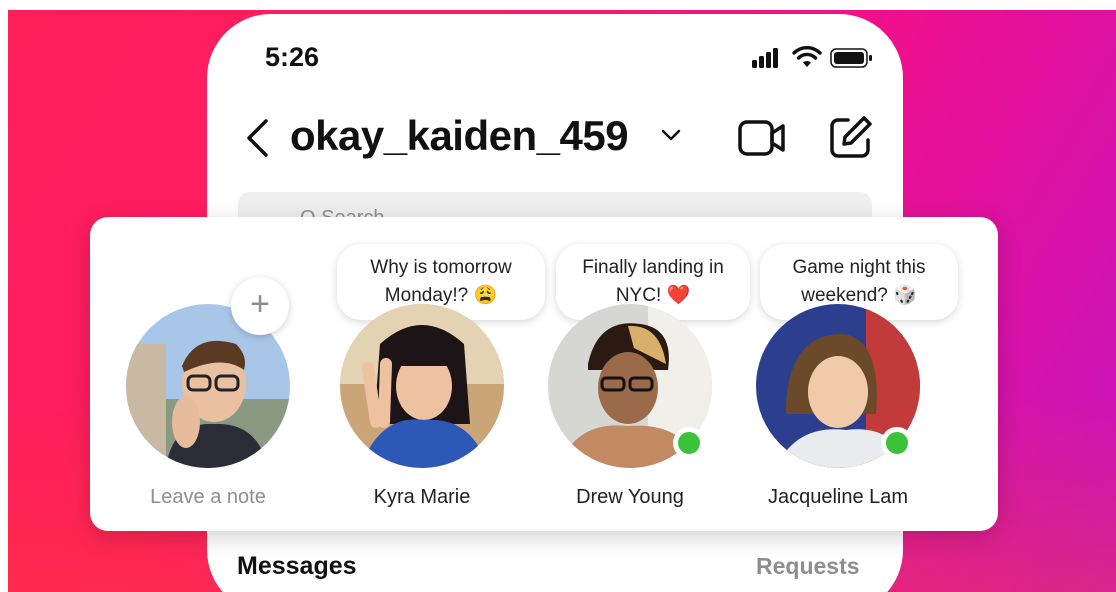  What do you see at coordinates (838, 497) in the screenshot?
I see `note-name-jacqueline: Jacqueline Lam` at bounding box center [838, 497].